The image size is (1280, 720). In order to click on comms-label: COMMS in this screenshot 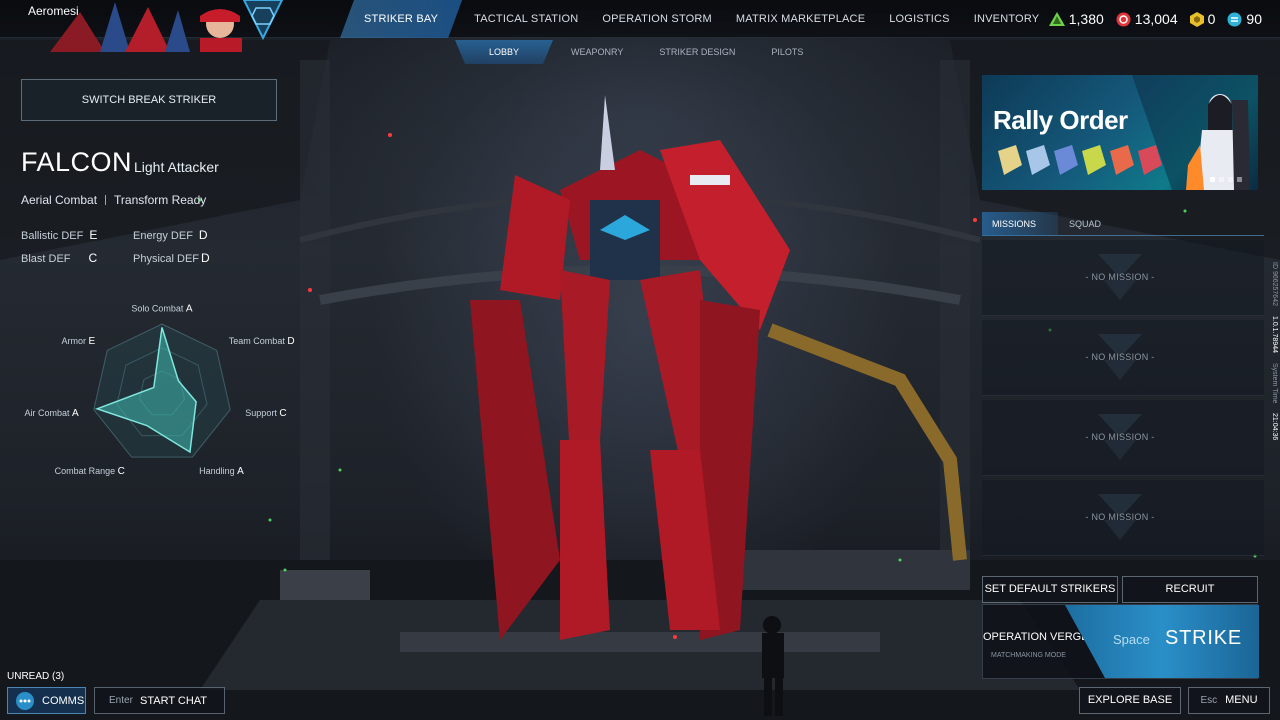, I will do `click(63, 701)`.